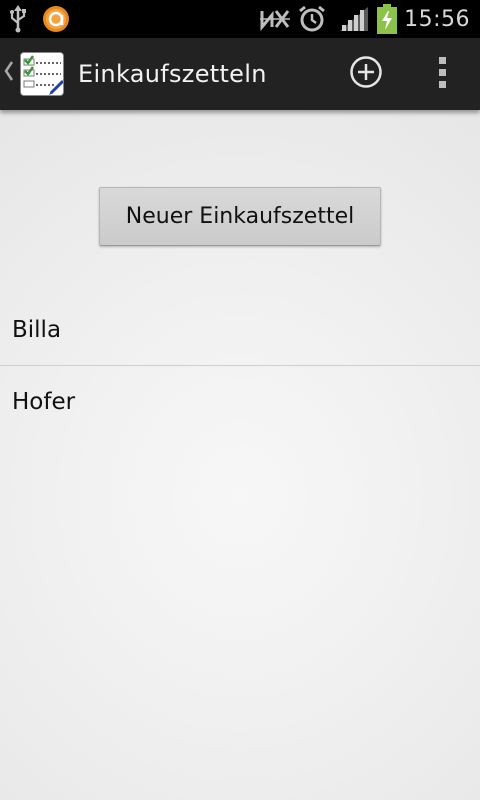  What do you see at coordinates (10, 74) in the screenshot?
I see `chevron-left-icon` at bounding box center [10, 74].